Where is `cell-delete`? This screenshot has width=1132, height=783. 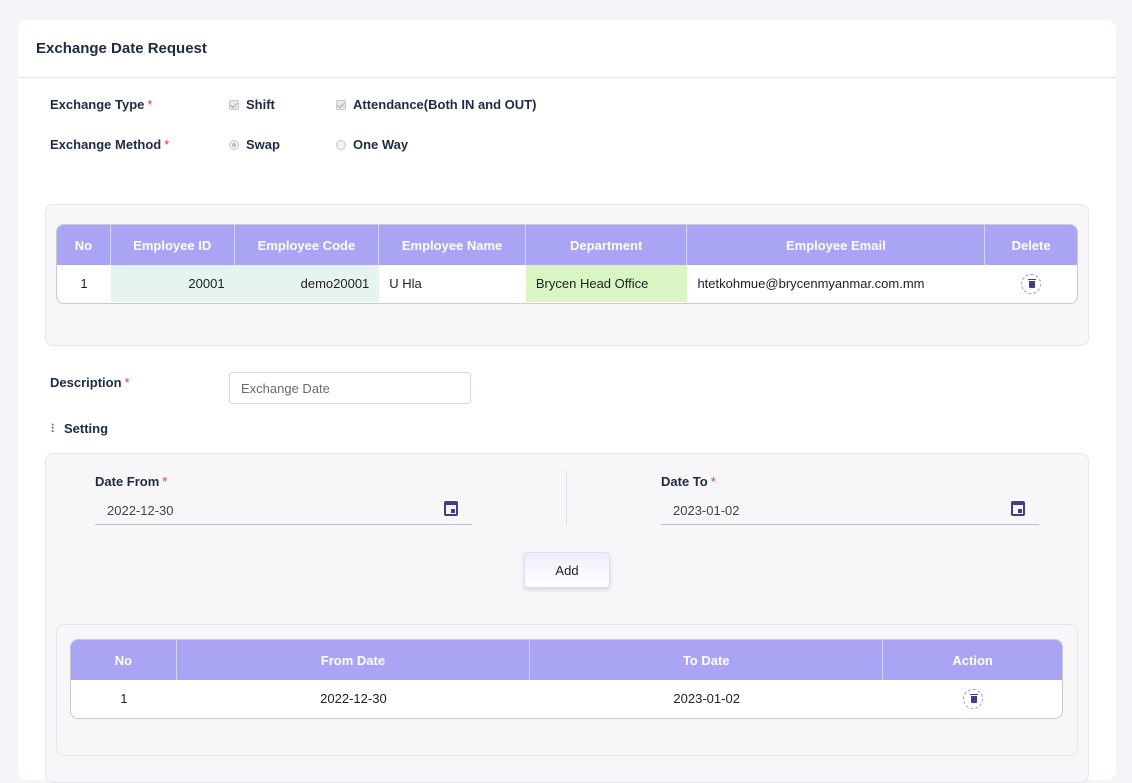 cell-delete is located at coordinates (1031, 283).